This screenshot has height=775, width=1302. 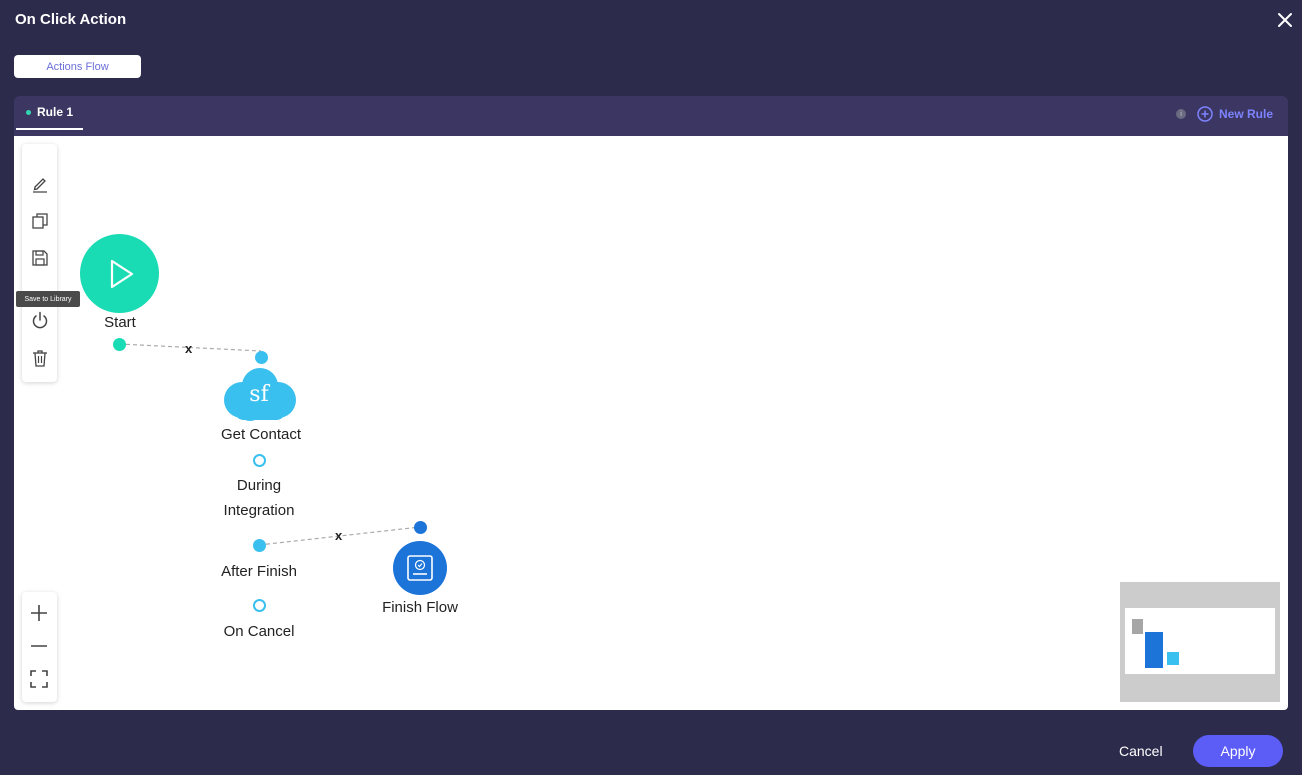 I want to click on after-finish-label: After Finish, so click(x=259, y=571).